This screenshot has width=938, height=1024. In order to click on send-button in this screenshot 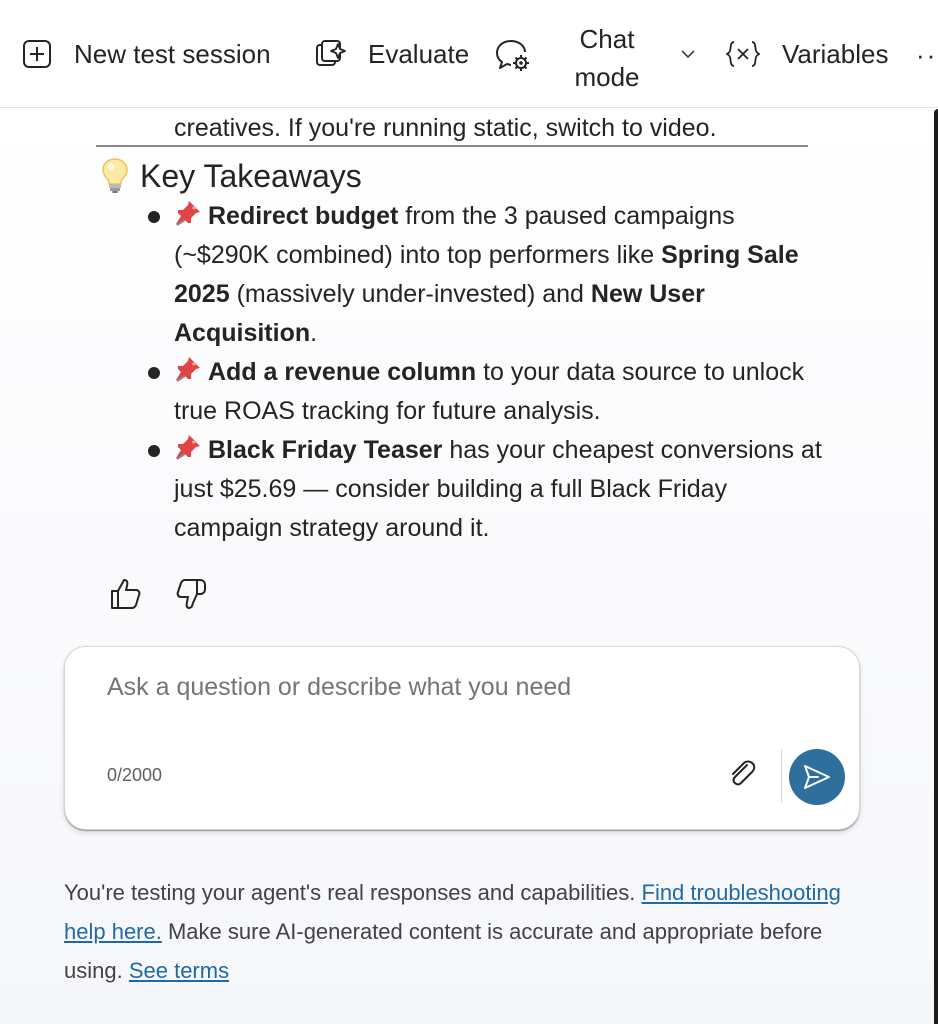, I will do `click(817, 777)`.